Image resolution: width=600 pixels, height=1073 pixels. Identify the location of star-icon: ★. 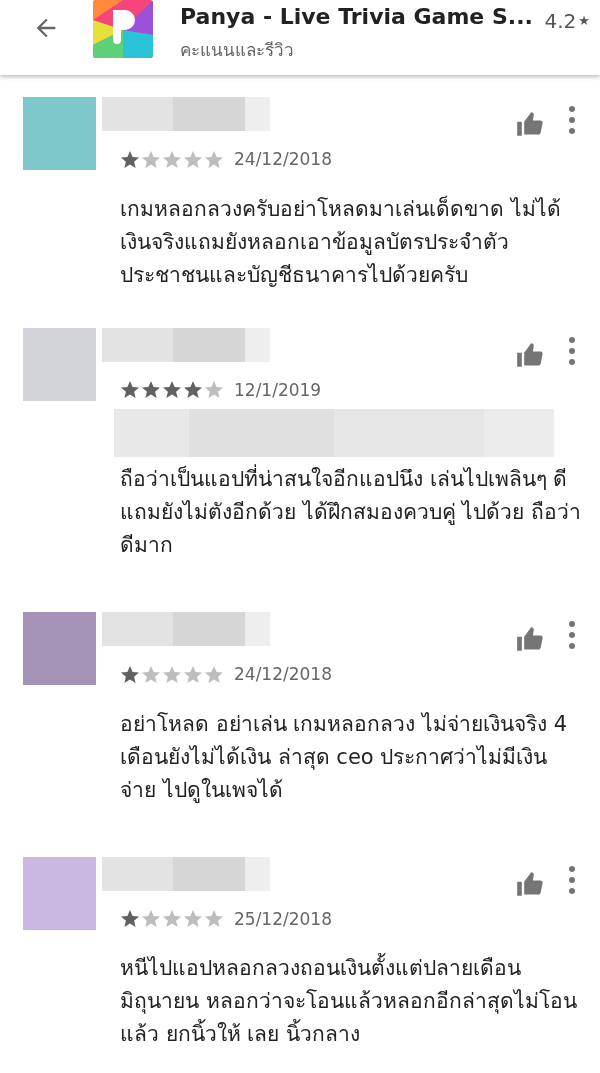
(584, 21).